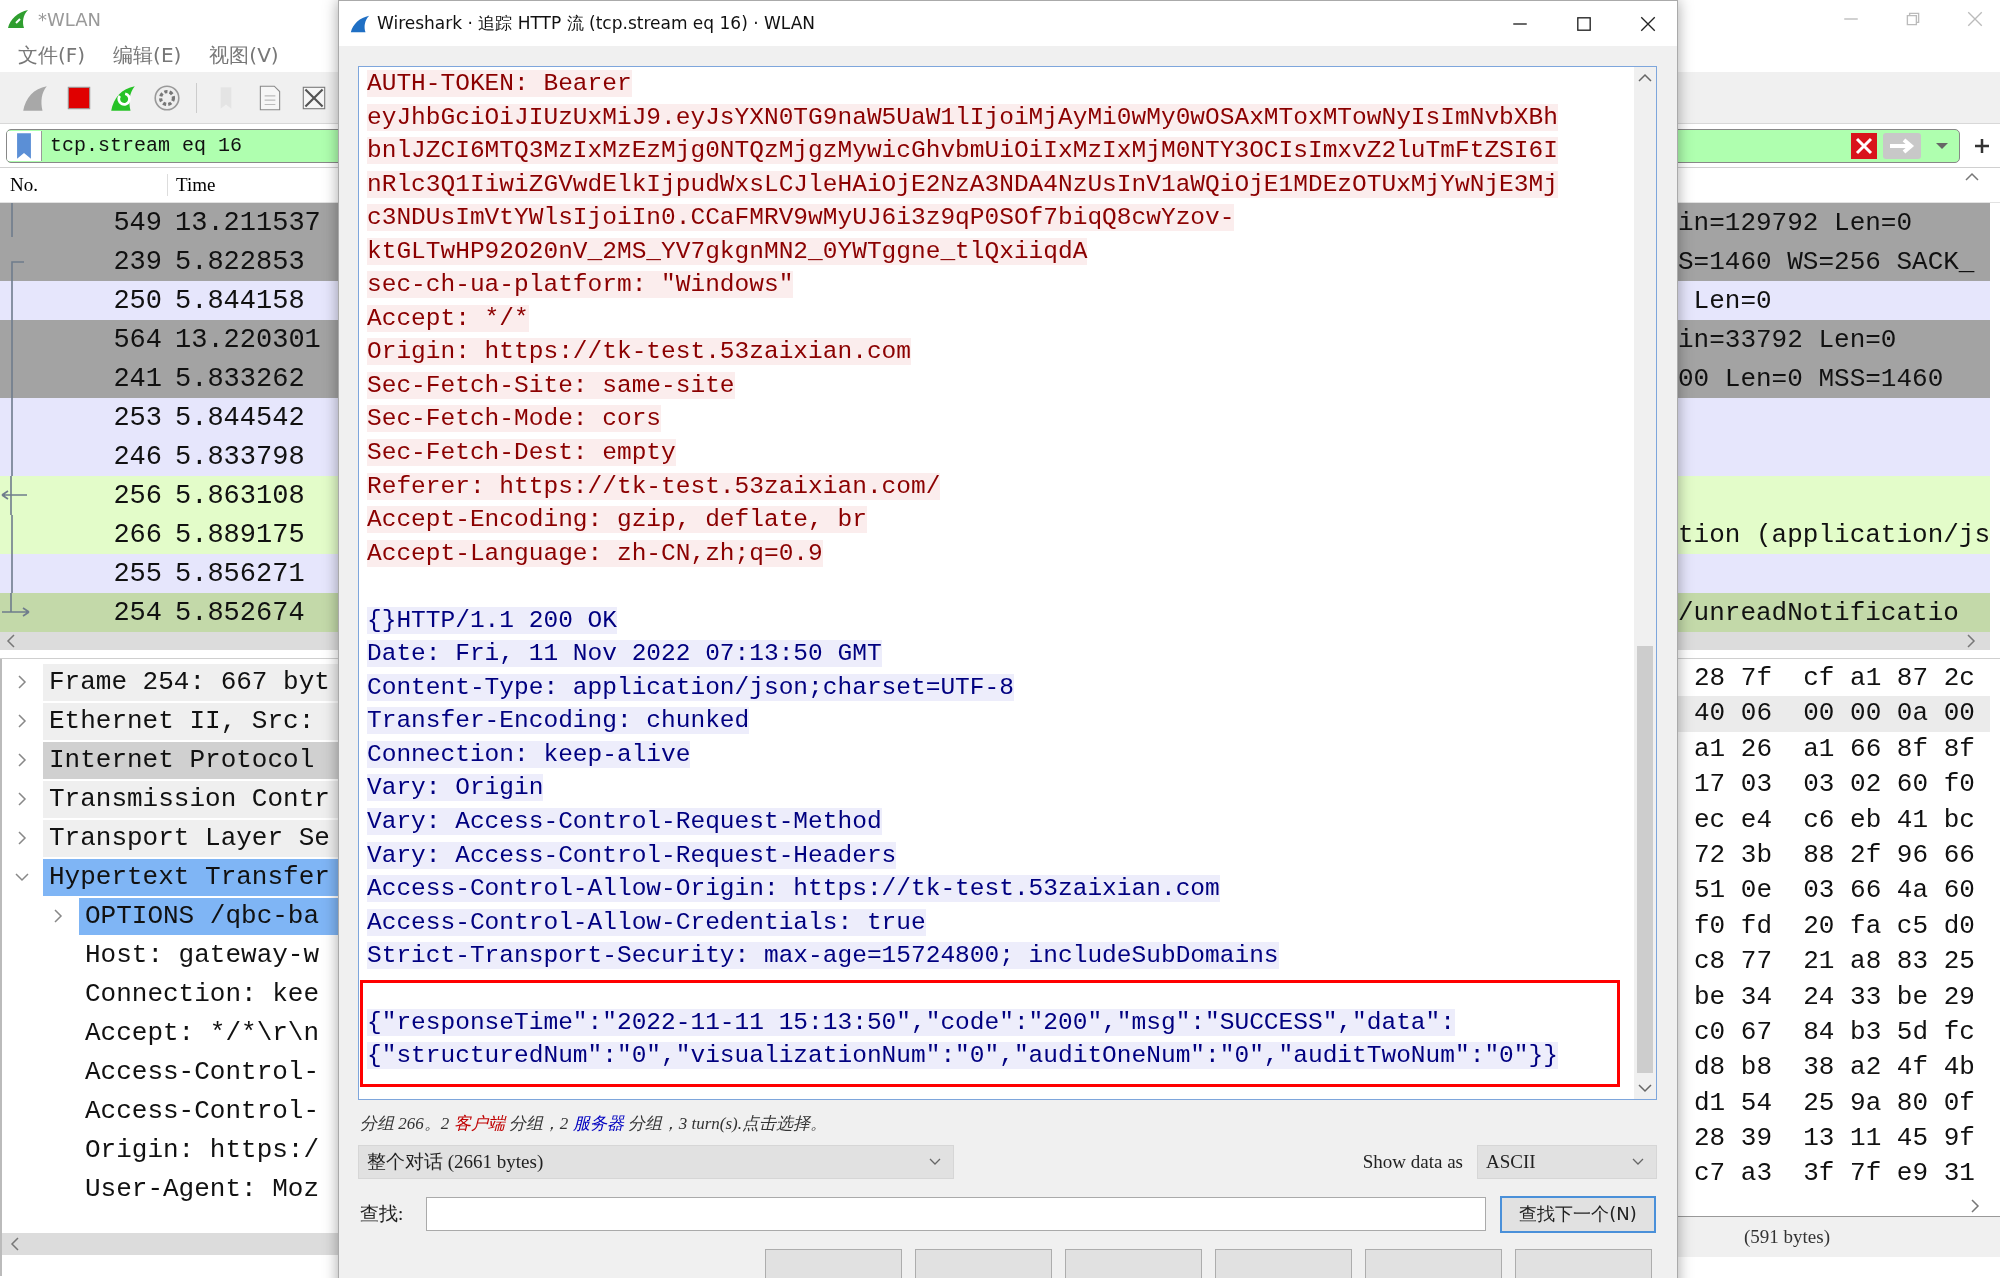 This screenshot has height=1278, width=2000. Describe the element at coordinates (1578, 1214) in the screenshot. I see `find-next-button: 查找下一个(N)` at that location.